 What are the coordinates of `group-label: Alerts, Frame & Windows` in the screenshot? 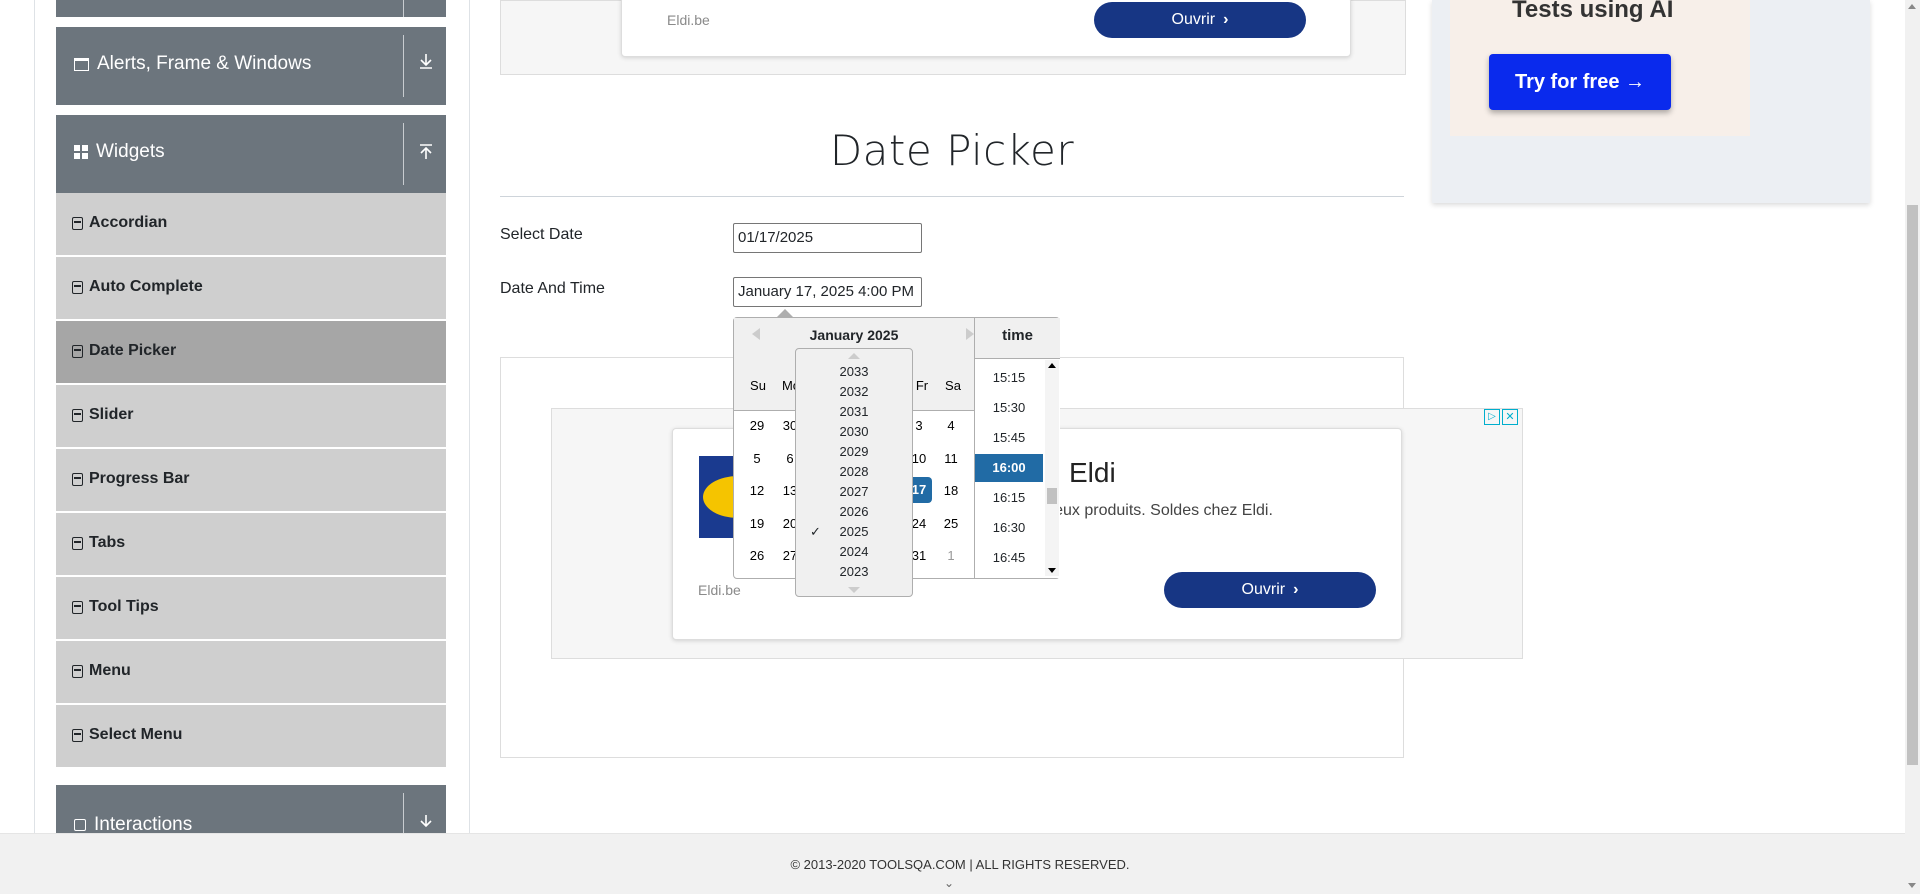 It's located at (204, 63).